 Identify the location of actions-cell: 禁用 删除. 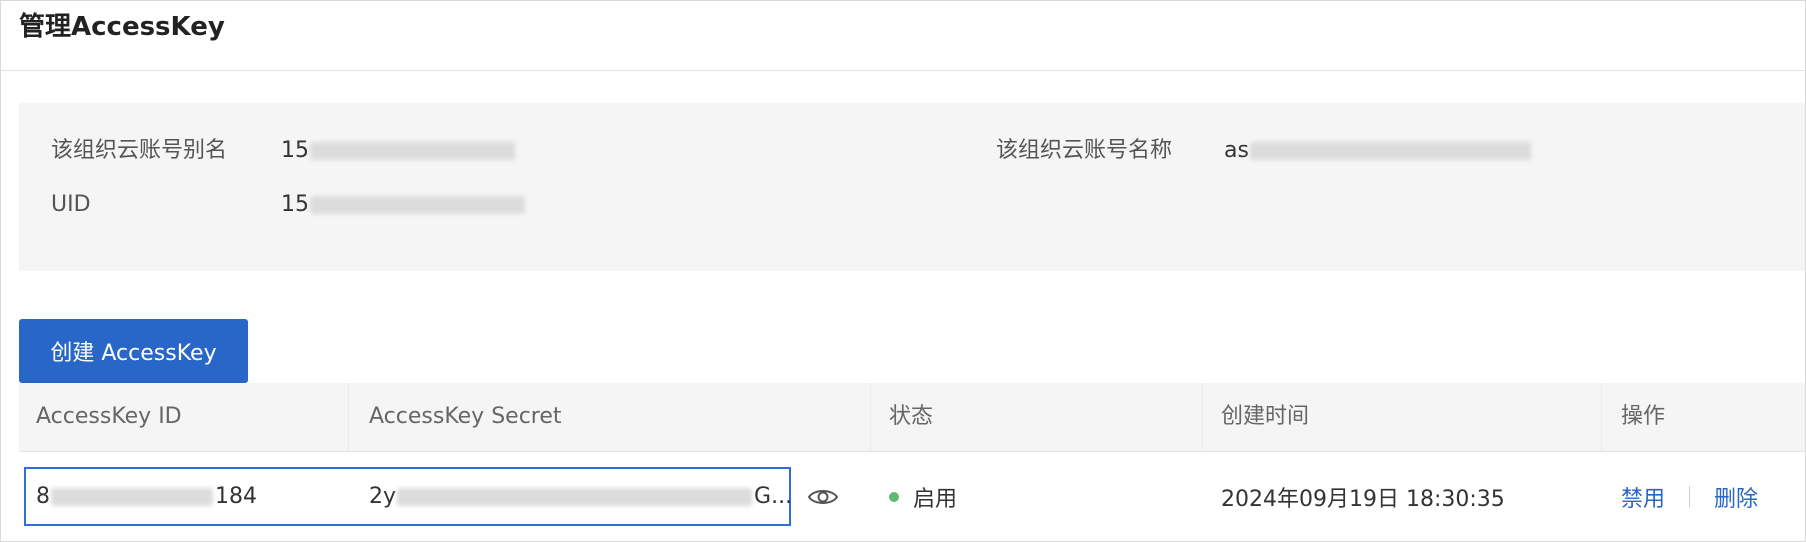
(1689, 496).